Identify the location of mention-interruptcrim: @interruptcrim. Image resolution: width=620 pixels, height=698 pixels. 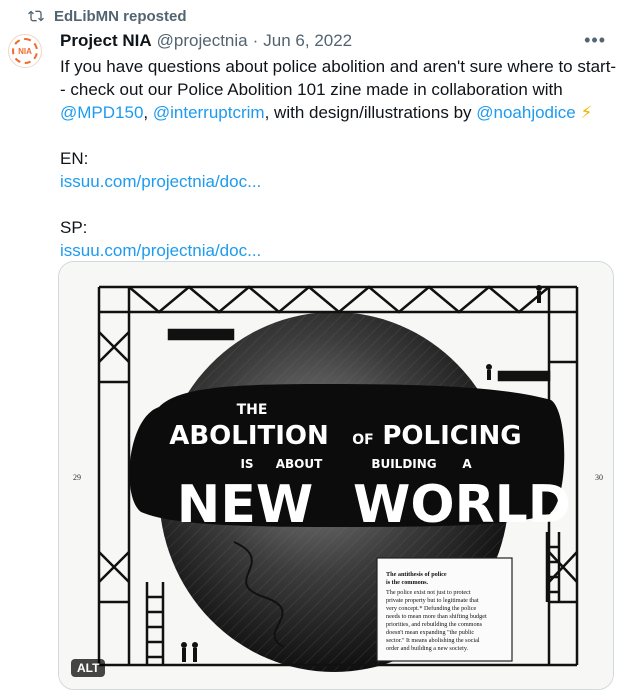
(209, 112).